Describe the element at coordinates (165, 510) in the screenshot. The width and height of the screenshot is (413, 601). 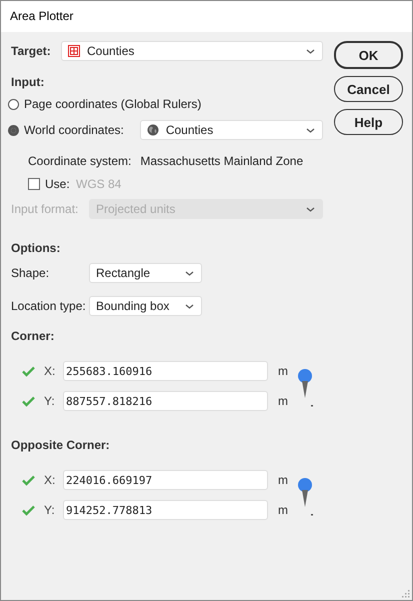
I see `input-field: 914252.778813` at that location.